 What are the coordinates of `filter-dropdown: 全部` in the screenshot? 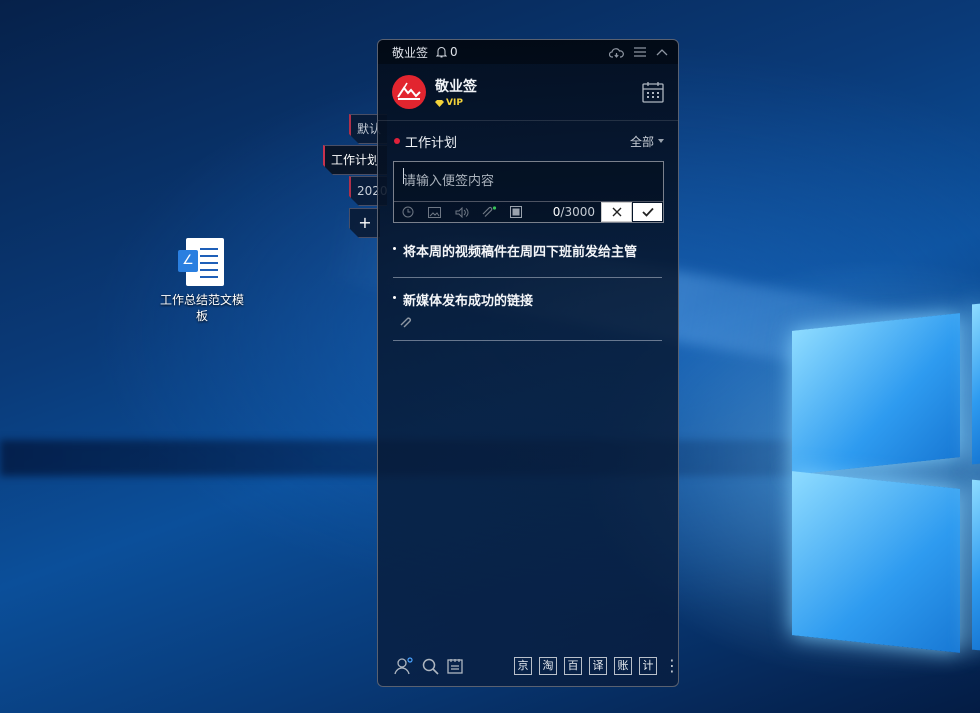 It's located at (647, 141).